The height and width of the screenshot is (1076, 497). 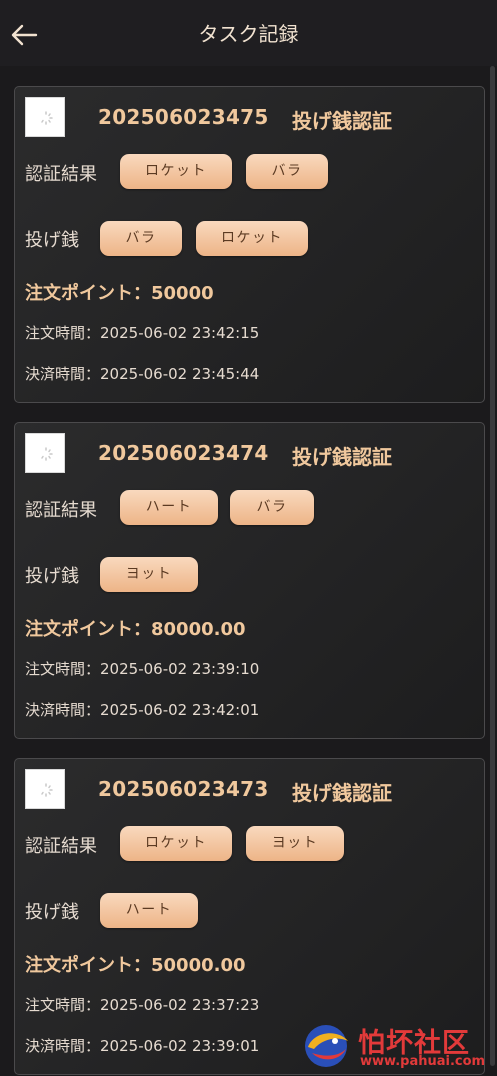 I want to click on result-tag: ヨット, so click(x=295, y=843).